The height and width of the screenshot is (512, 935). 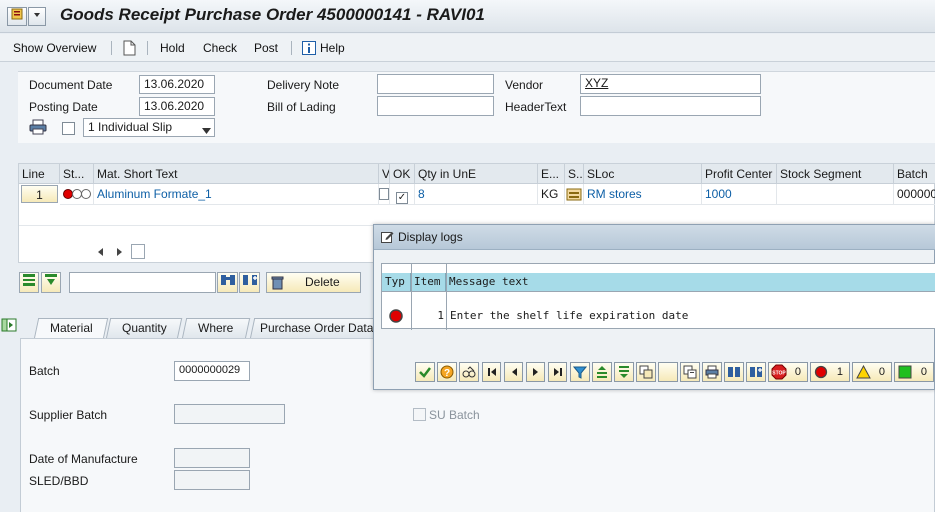 I want to click on profit-center-cell: 1000, so click(x=739, y=194).